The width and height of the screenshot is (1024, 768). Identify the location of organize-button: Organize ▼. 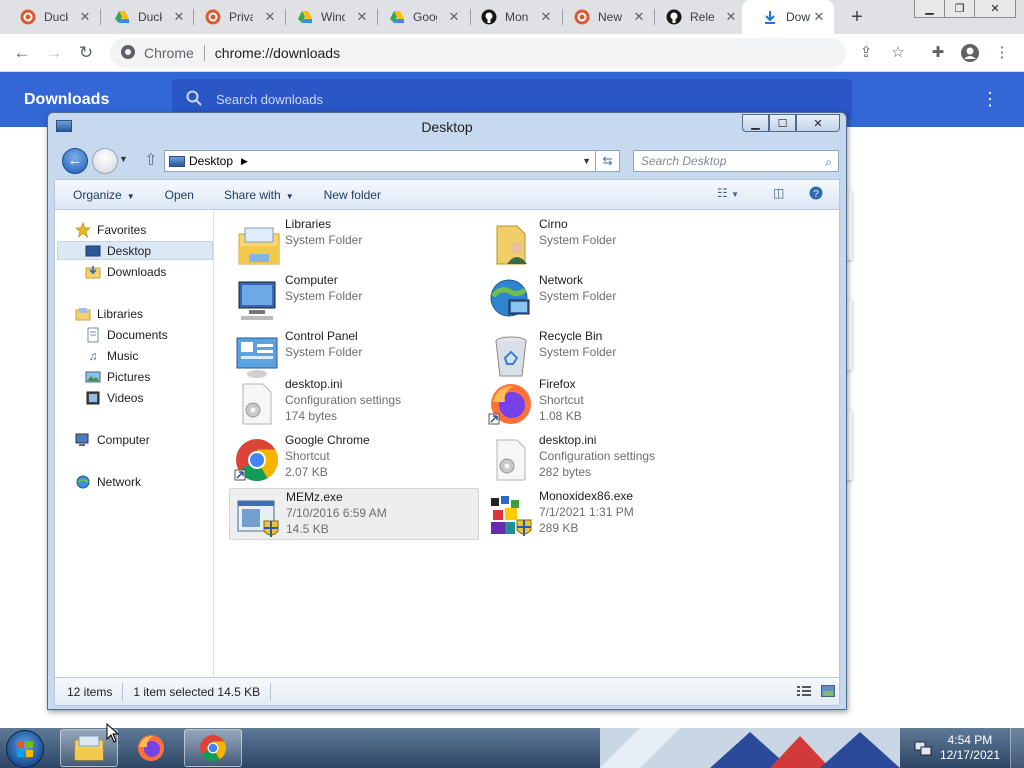
(104, 195).